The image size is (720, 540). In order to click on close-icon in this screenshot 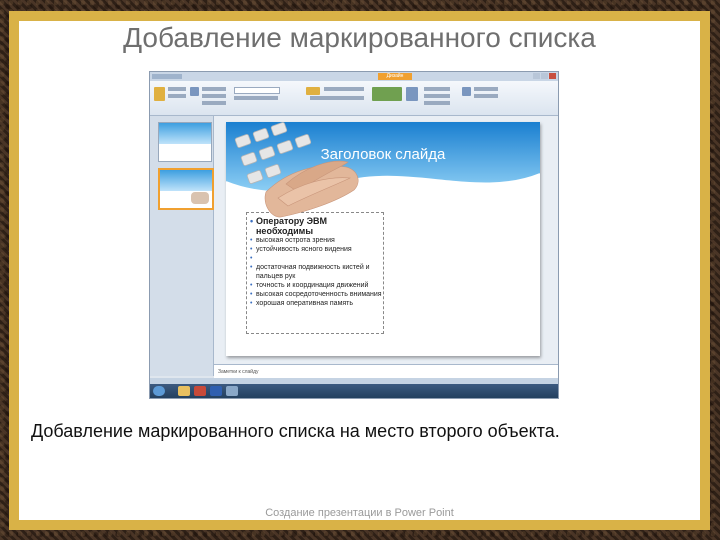, I will do `click(552, 76)`.